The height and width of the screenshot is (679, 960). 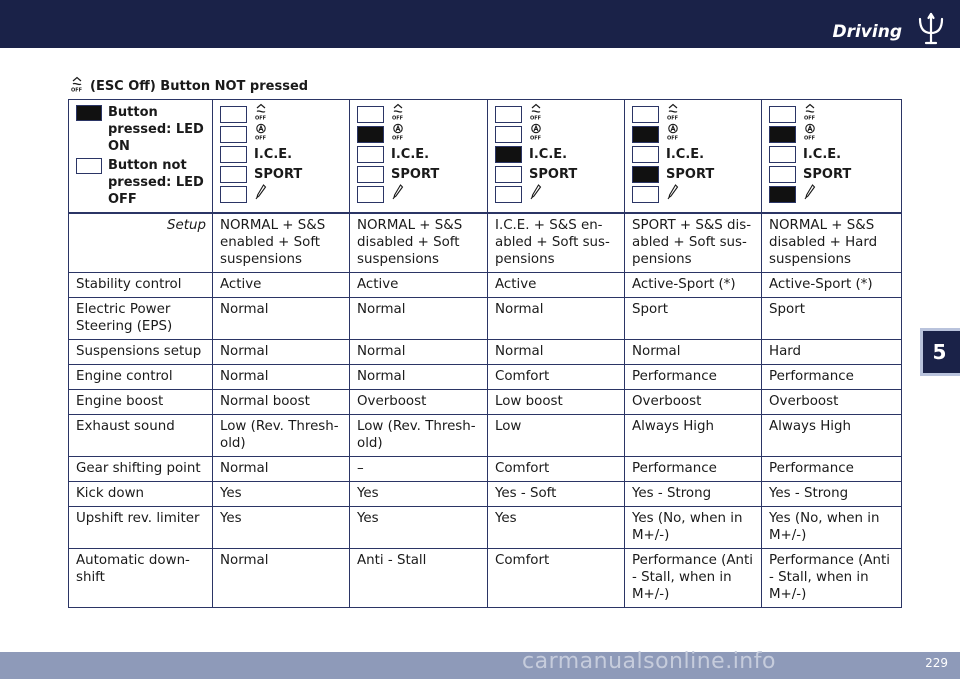 What do you see at coordinates (140, 242) in the screenshot?
I see `row-label: Setup` at bounding box center [140, 242].